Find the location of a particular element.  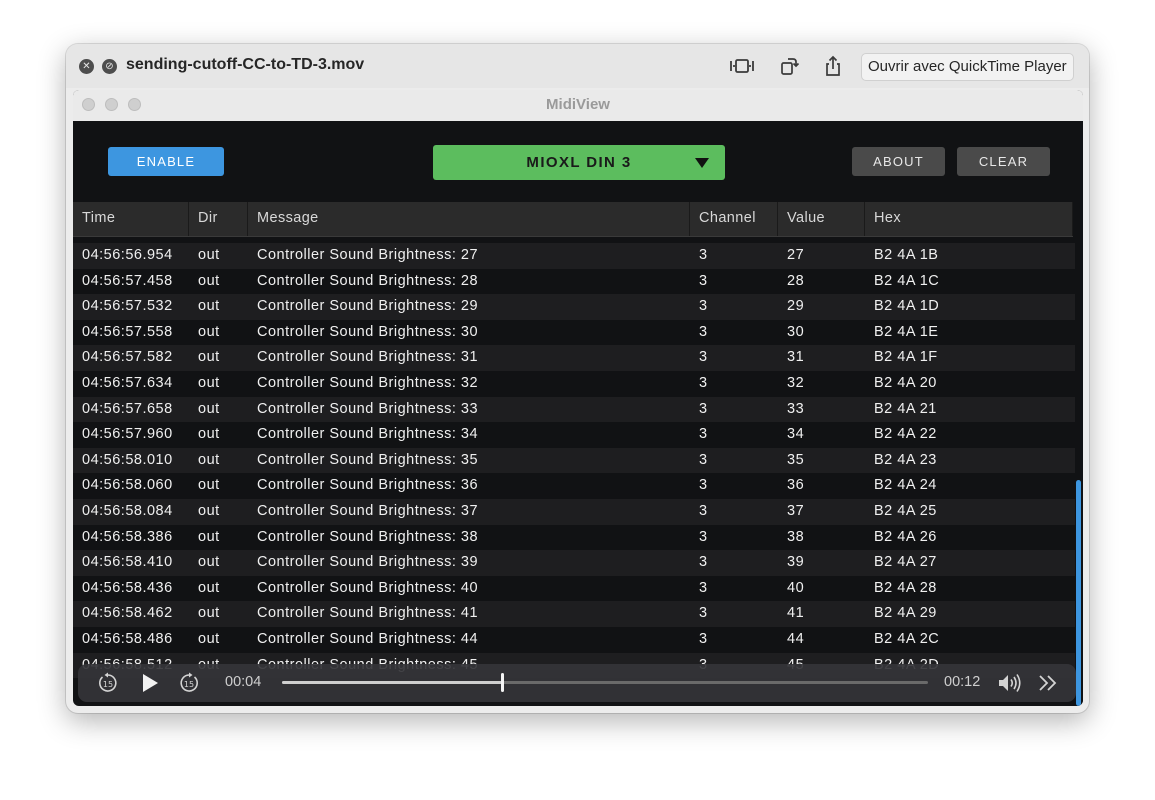

play-icon is located at coordinates (150, 685).